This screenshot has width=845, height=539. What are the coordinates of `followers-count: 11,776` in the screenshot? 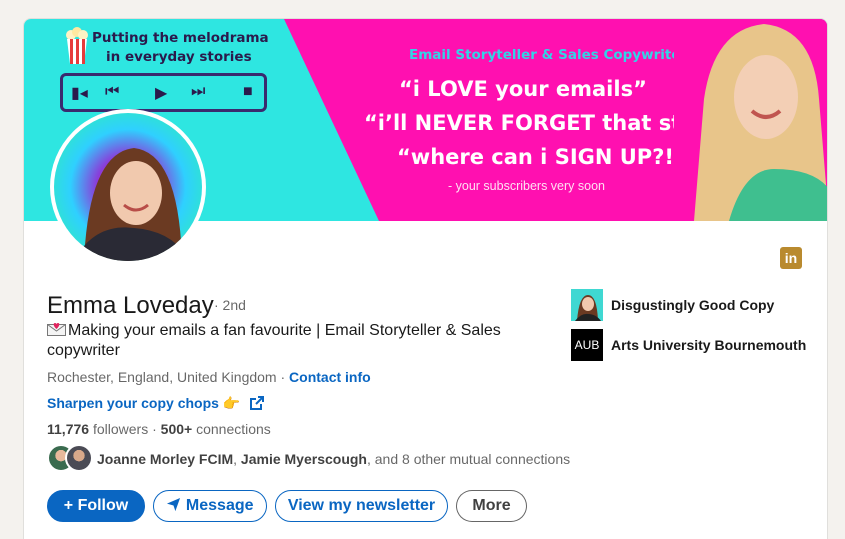 It's located at (68, 429).